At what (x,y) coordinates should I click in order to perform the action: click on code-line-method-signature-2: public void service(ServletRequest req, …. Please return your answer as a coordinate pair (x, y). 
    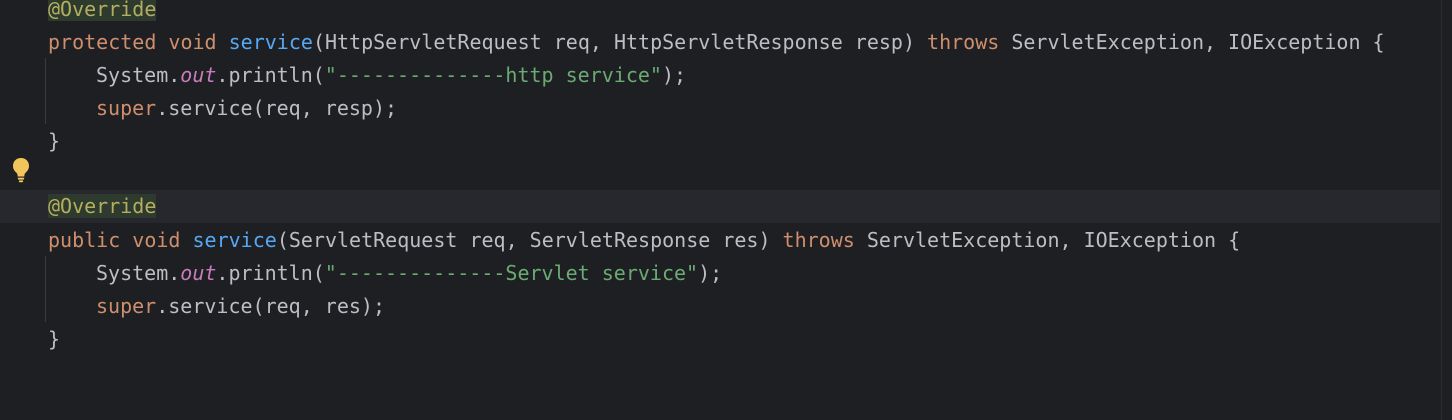
    Looking at the image, I should click on (644, 240).